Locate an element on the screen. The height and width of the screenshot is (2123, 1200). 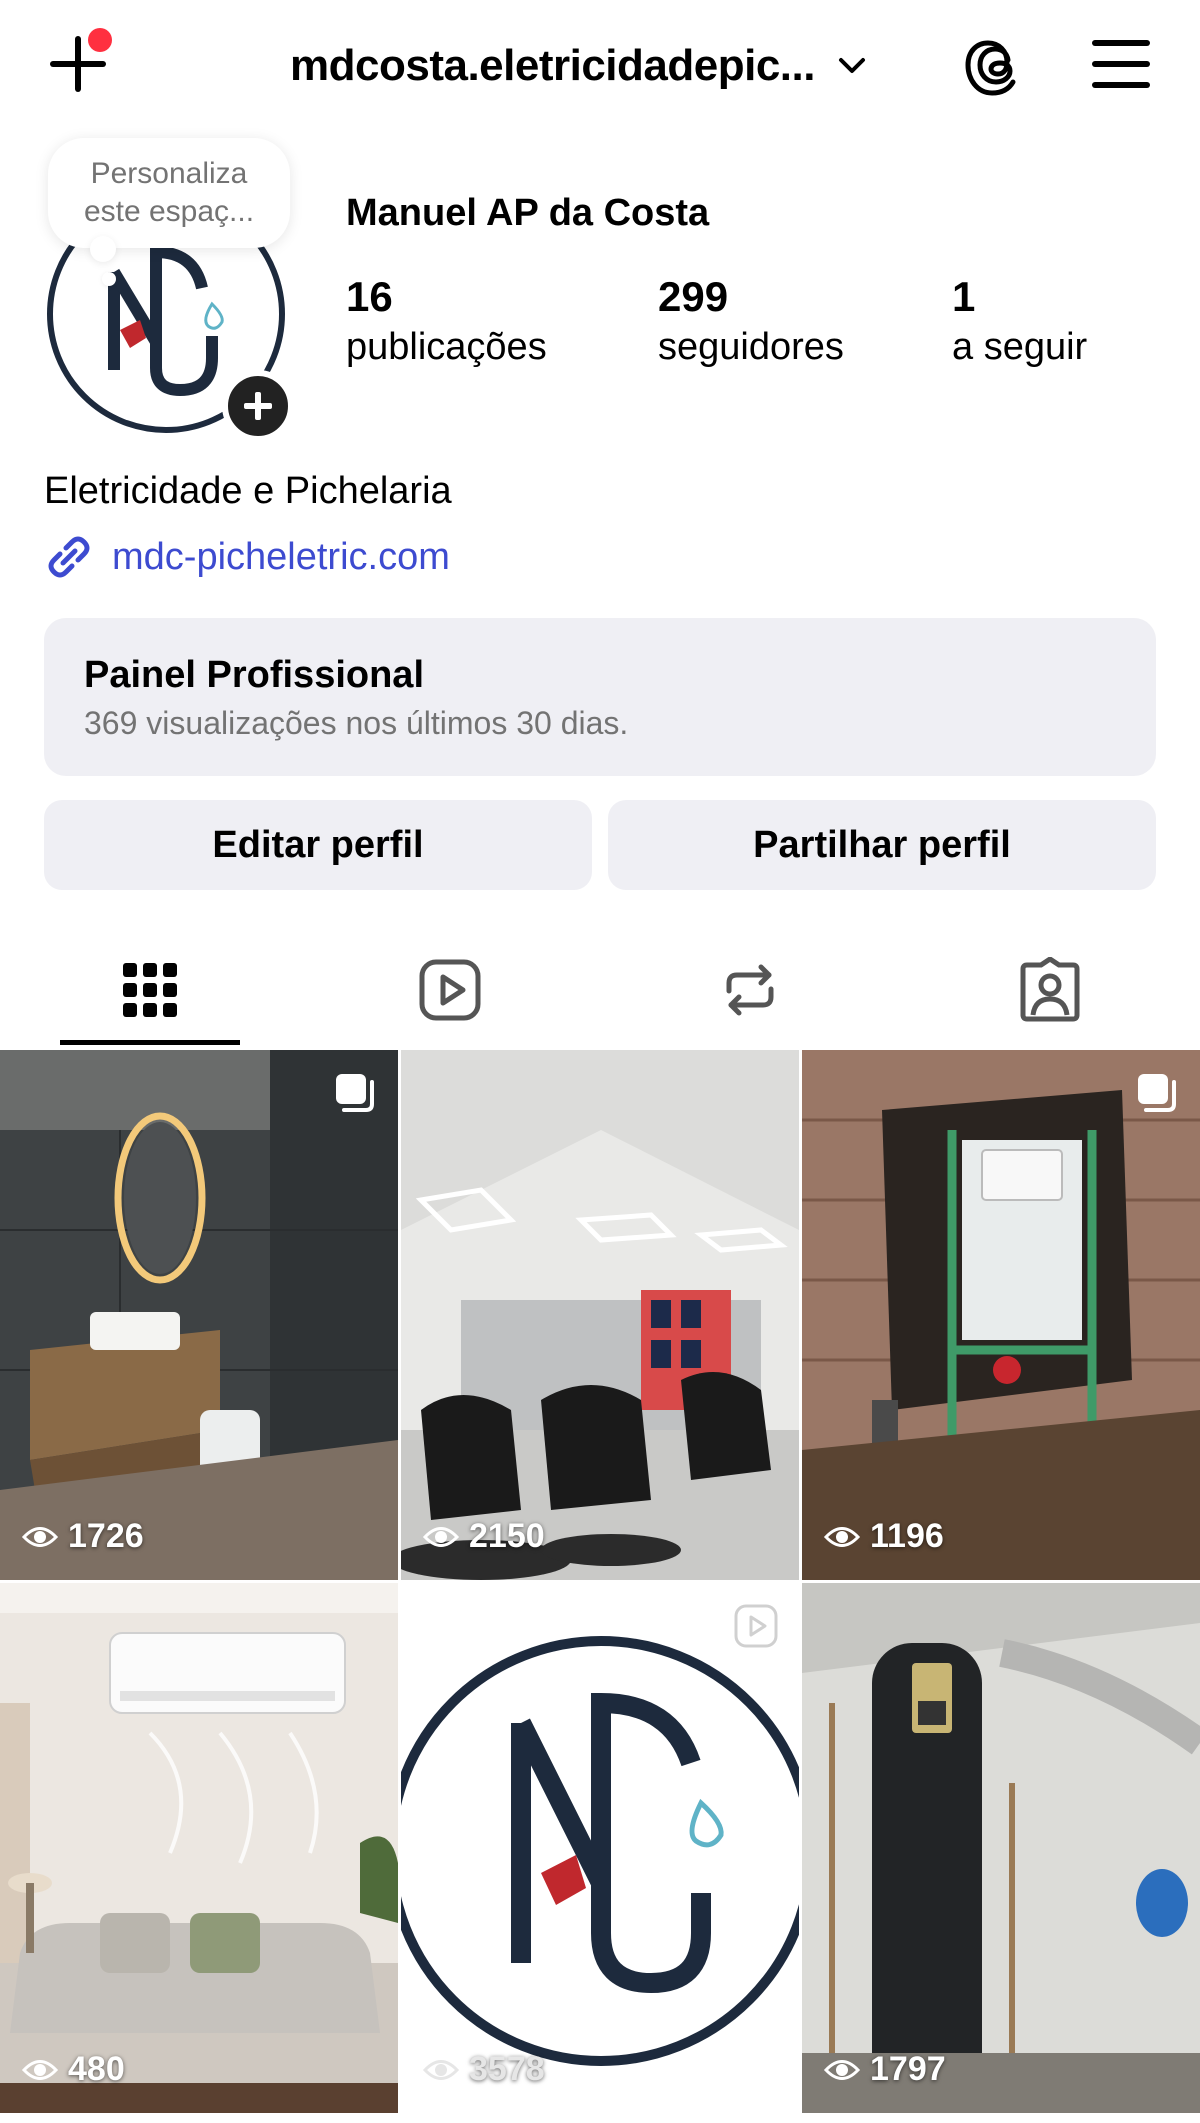
reposts-icon is located at coordinates (750, 990).